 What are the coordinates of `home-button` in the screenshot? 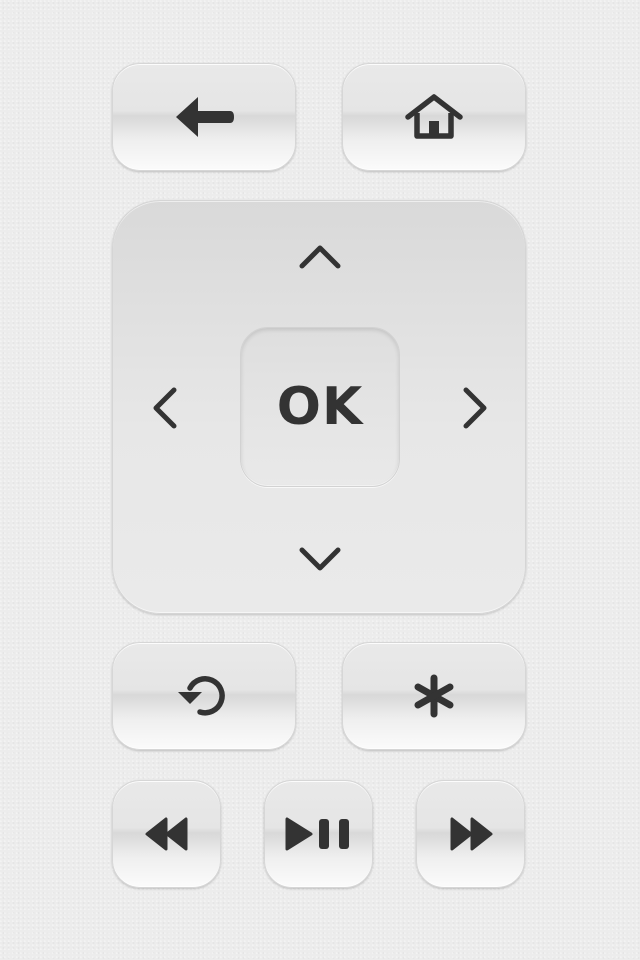 It's located at (434, 117).